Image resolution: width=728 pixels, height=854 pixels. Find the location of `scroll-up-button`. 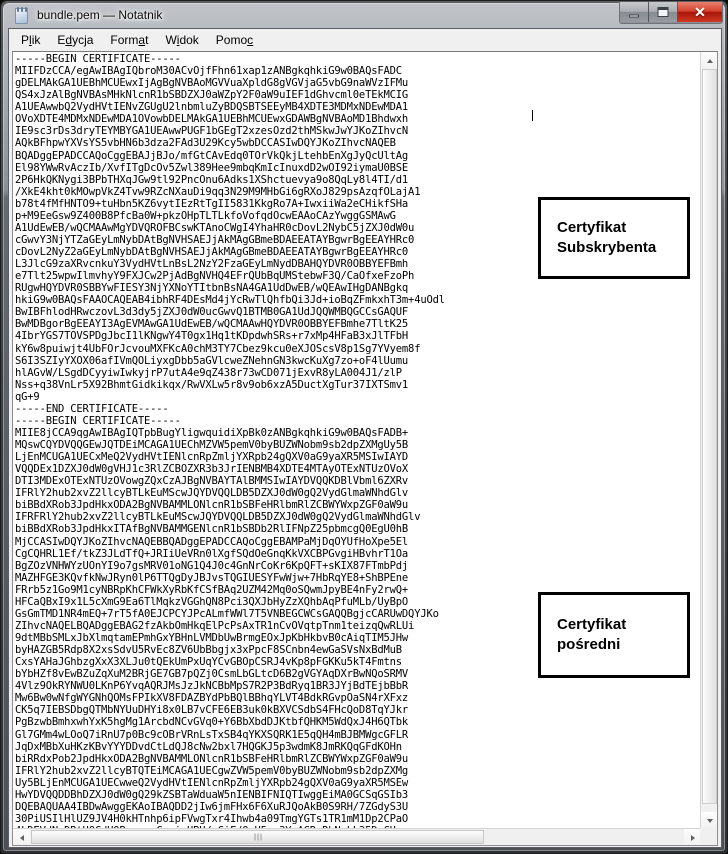

scroll-up-button is located at coordinates (709, 60).